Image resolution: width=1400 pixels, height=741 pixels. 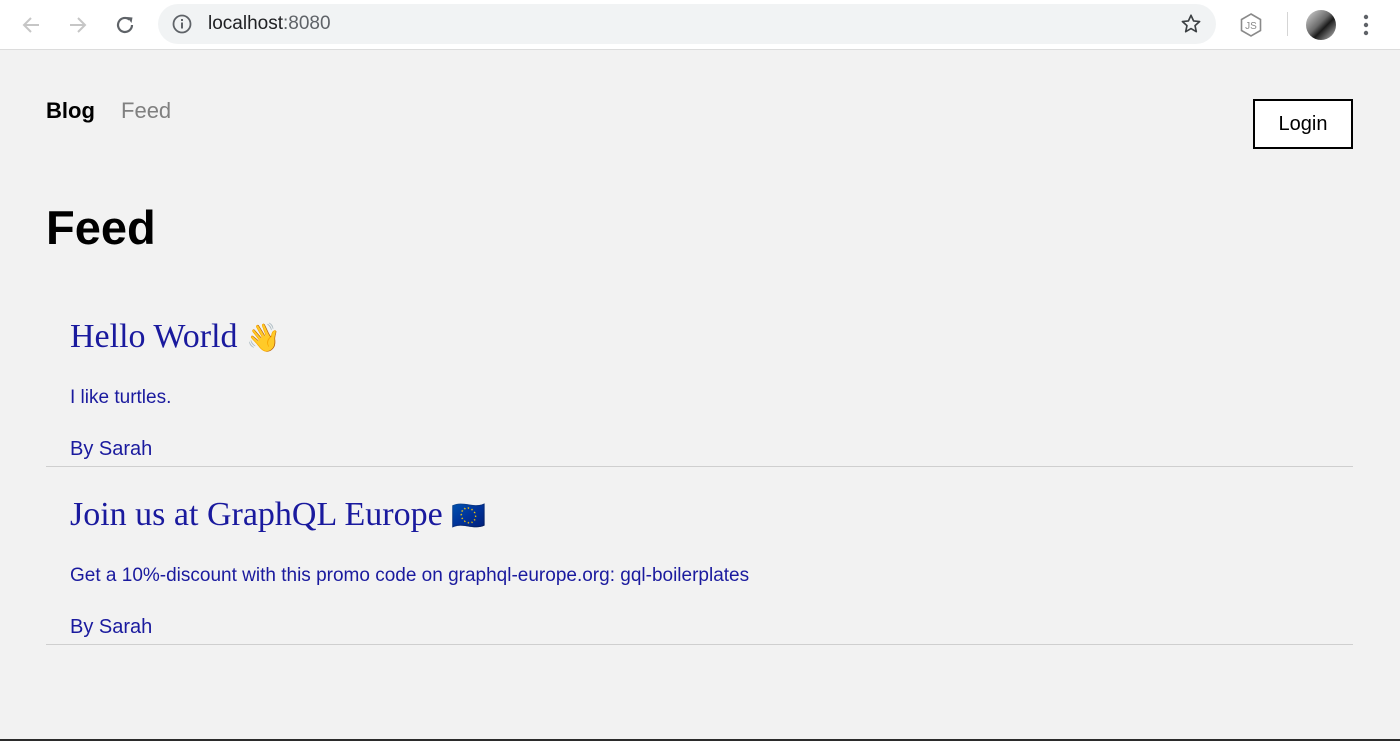 What do you see at coordinates (1321, 25) in the screenshot?
I see `avatar` at bounding box center [1321, 25].